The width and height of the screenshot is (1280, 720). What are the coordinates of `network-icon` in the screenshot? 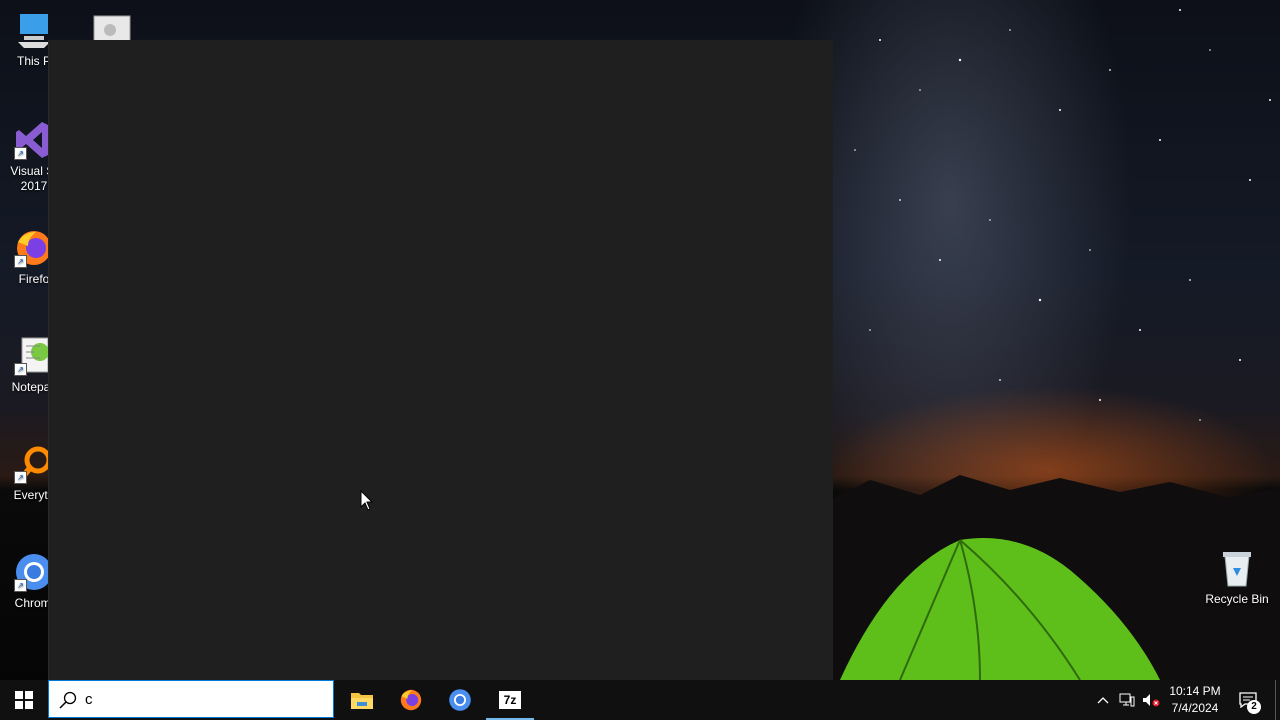 It's located at (1127, 700).